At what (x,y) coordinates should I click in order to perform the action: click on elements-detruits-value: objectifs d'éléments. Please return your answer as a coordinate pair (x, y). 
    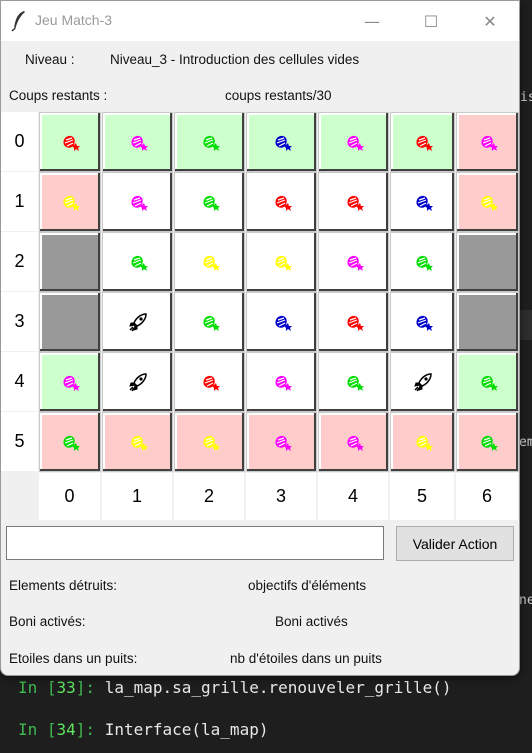
    Looking at the image, I should click on (307, 585).